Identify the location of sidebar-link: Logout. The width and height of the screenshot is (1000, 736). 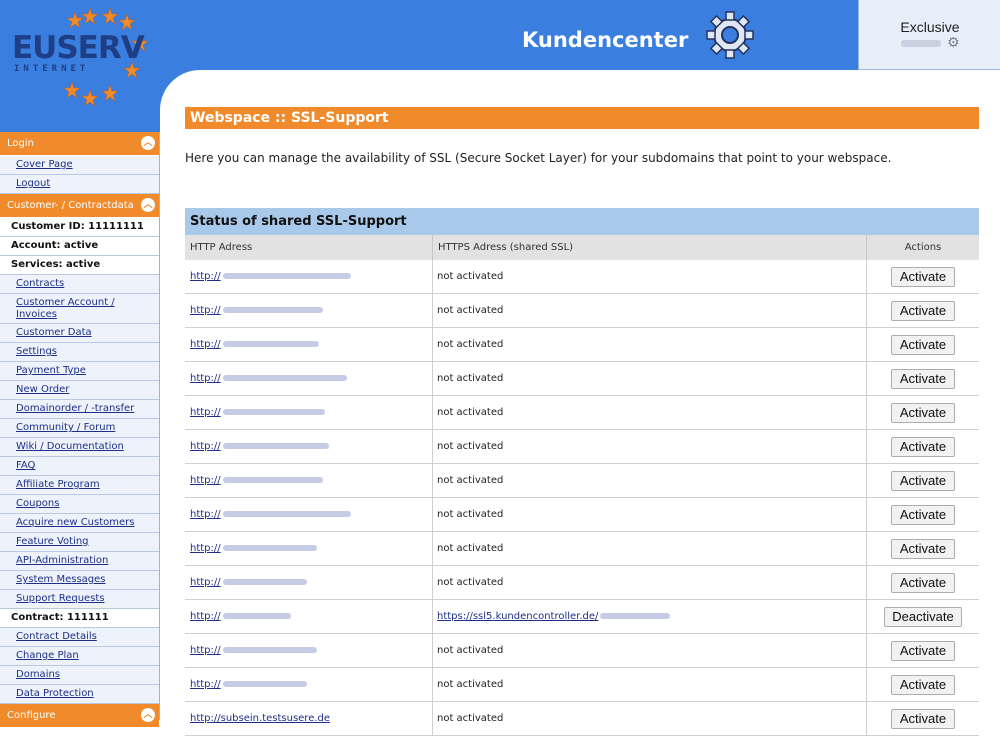
(33, 183).